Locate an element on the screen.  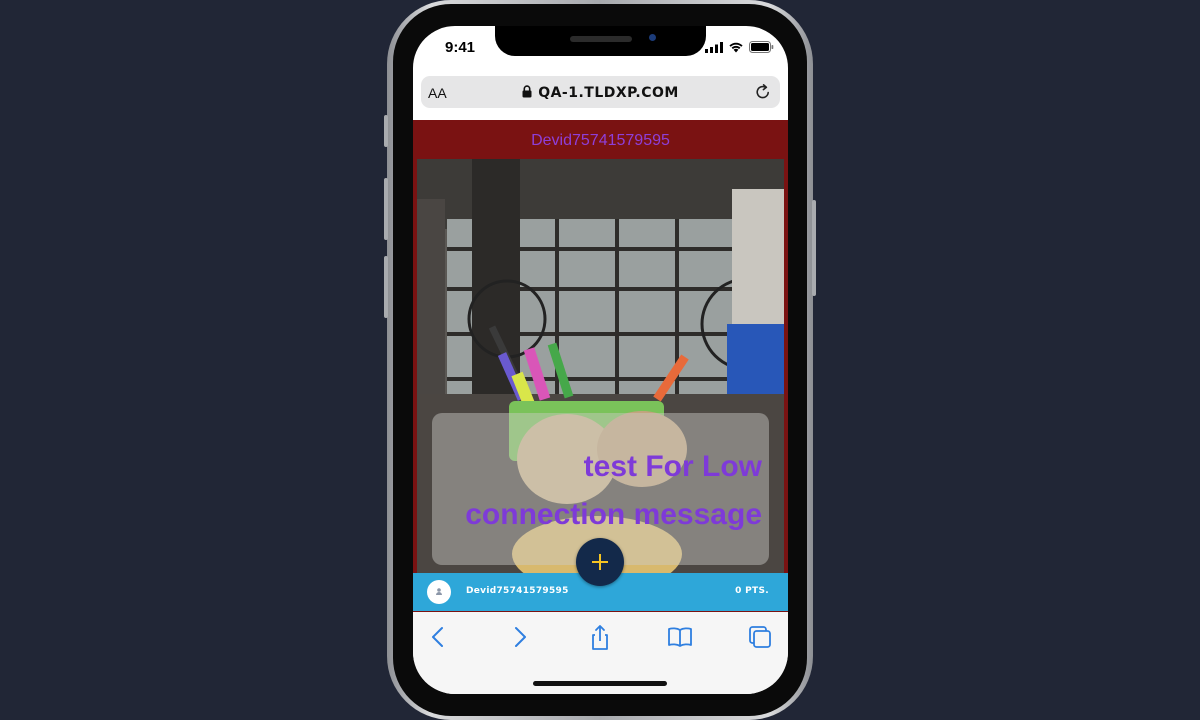
power-button is located at coordinates (814, 248).